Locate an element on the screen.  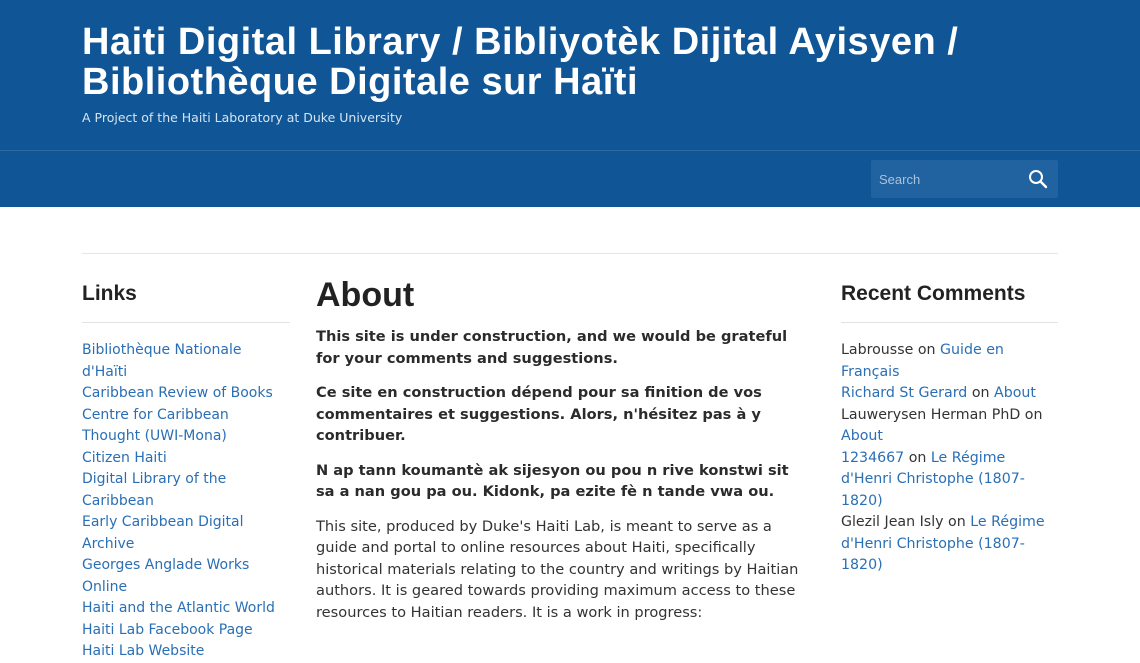
search-form is located at coordinates (964, 179).